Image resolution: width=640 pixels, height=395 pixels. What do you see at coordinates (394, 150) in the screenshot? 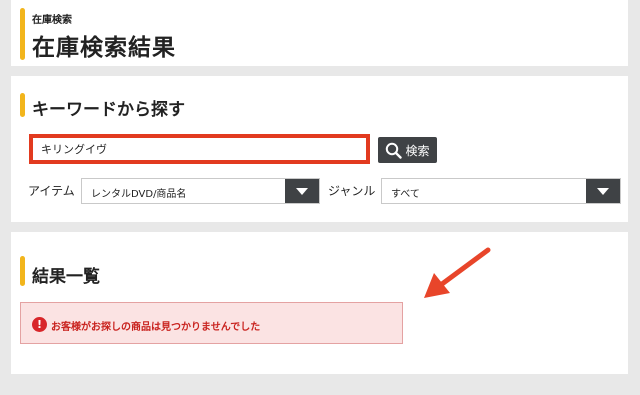
I see `search-icon` at bounding box center [394, 150].